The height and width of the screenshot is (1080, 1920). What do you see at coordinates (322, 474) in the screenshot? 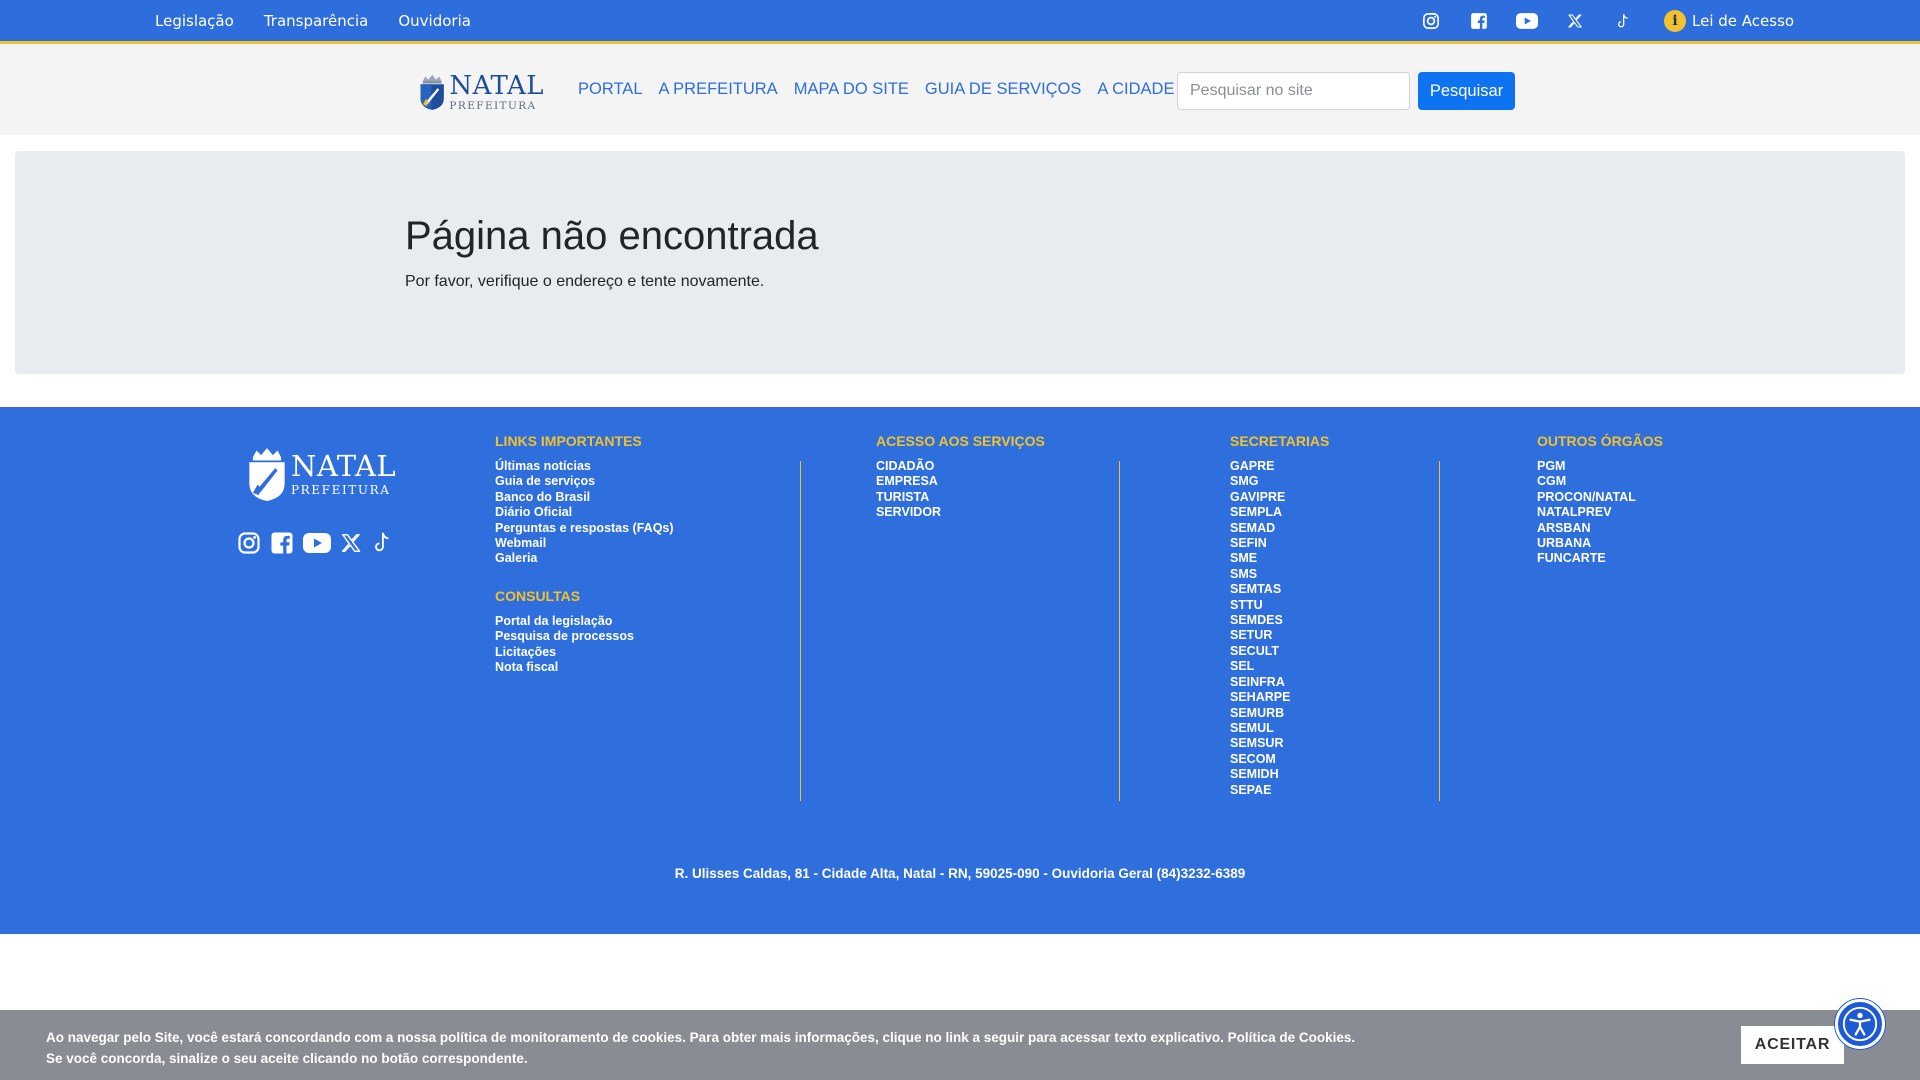
I see `footer-logo: NATAL PREFEITURA` at bounding box center [322, 474].